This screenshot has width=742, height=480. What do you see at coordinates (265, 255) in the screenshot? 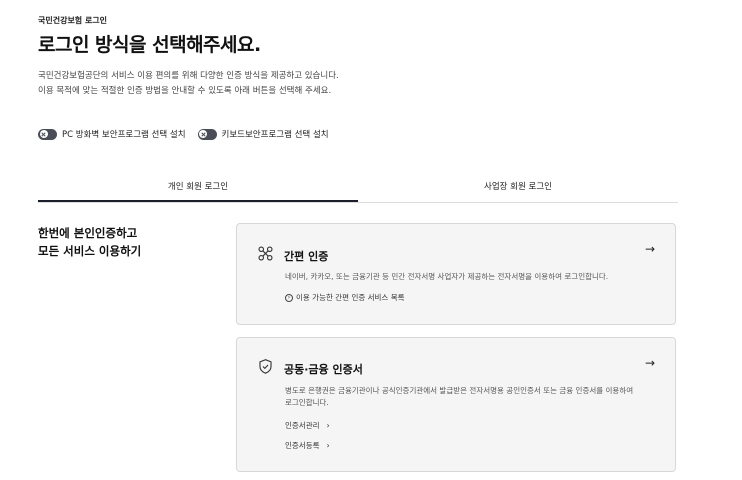
I see `simple-auth-icon` at bounding box center [265, 255].